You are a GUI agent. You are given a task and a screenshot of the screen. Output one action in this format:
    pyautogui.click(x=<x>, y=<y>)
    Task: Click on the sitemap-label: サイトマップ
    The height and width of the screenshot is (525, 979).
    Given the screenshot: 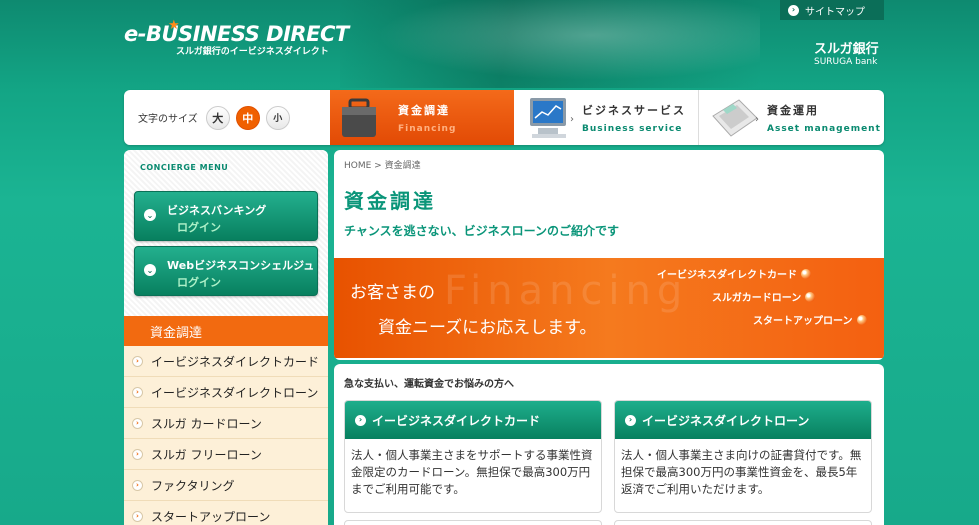 What is the action you would take?
    pyautogui.click(x=835, y=12)
    